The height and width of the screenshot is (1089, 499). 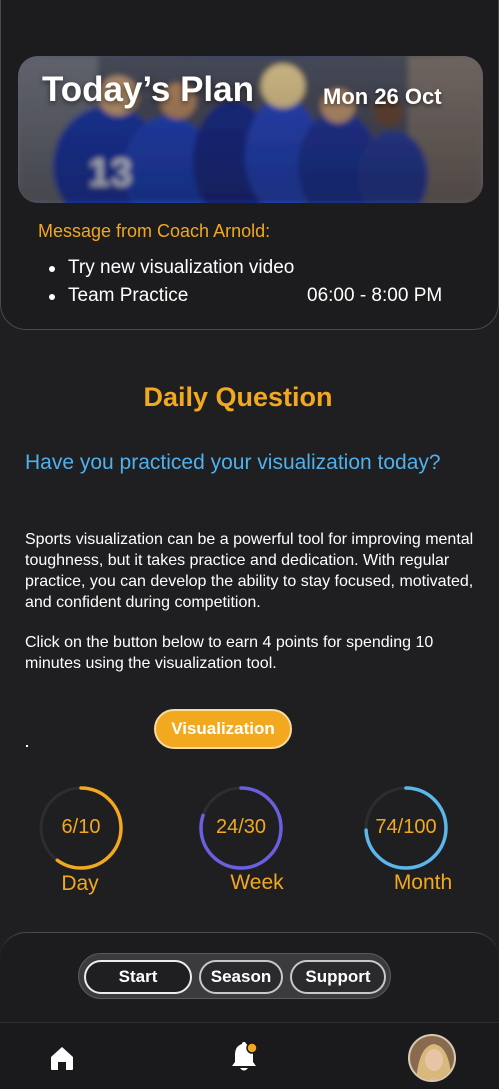 What do you see at coordinates (258, 298) in the screenshot?
I see `plan-item: Team Practice 06:00 - 8:00 PM` at bounding box center [258, 298].